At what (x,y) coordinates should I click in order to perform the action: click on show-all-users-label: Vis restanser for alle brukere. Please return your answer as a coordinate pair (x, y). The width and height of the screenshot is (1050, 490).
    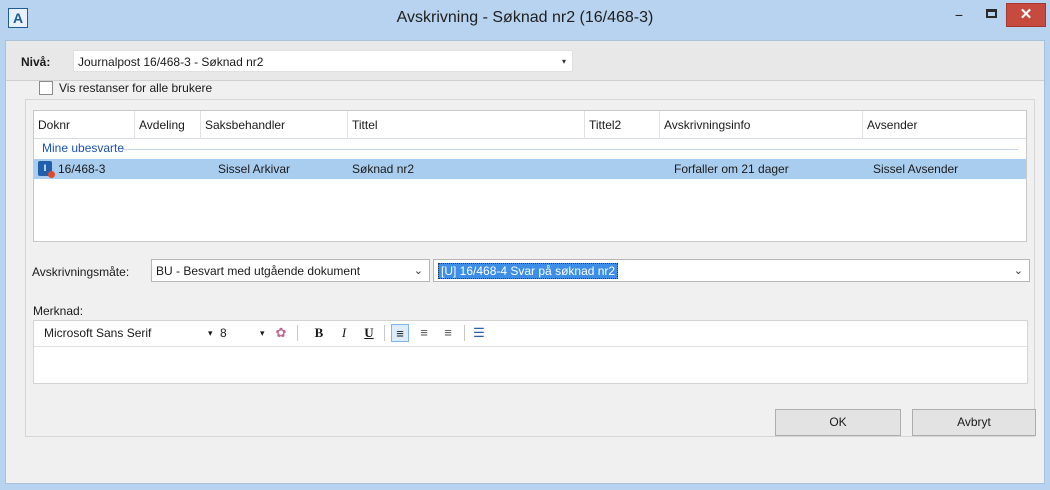
    Looking at the image, I should click on (136, 88).